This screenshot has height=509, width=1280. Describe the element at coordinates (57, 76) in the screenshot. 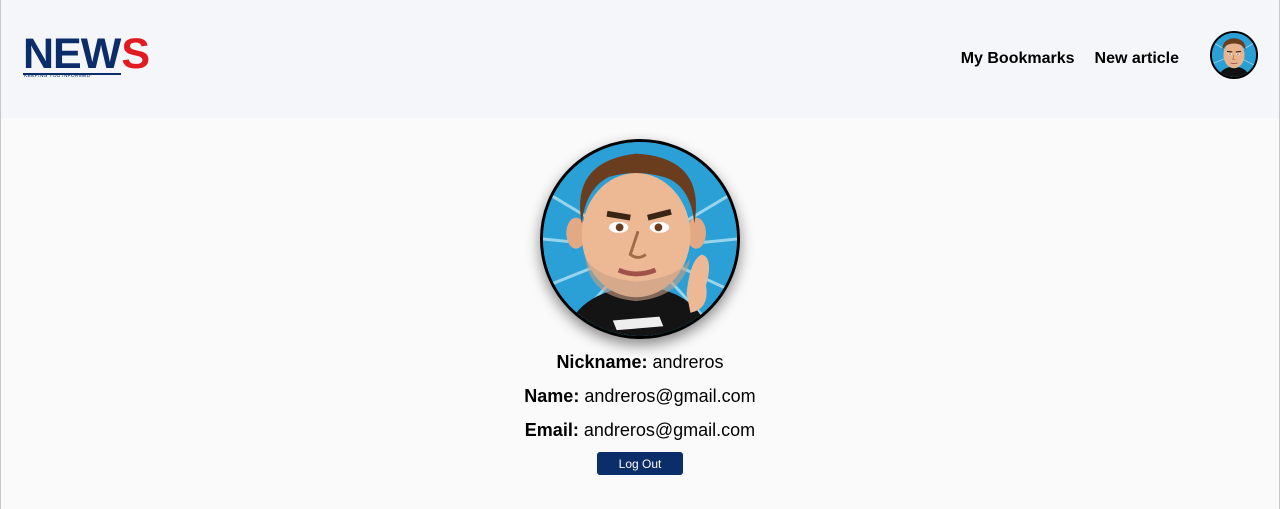

I see `logo-tagline: KEEPING YOU INFORMED` at that location.